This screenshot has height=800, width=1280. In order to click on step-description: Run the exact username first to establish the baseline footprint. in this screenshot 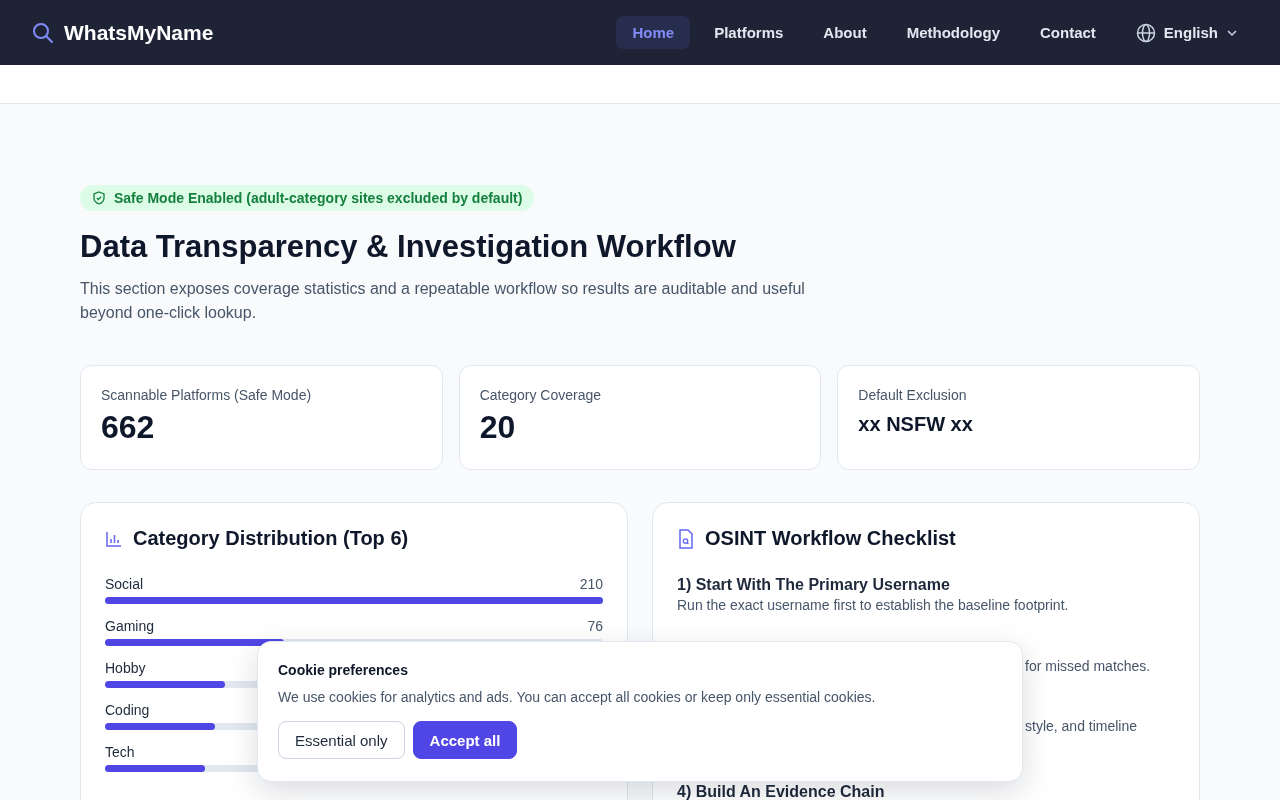, I will do `click(873, 605)`.